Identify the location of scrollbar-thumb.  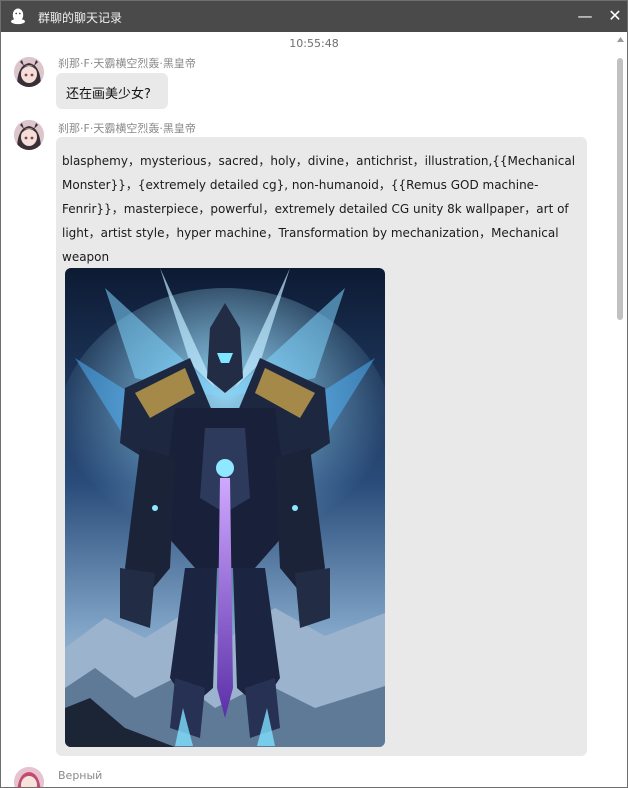
(620, 189).